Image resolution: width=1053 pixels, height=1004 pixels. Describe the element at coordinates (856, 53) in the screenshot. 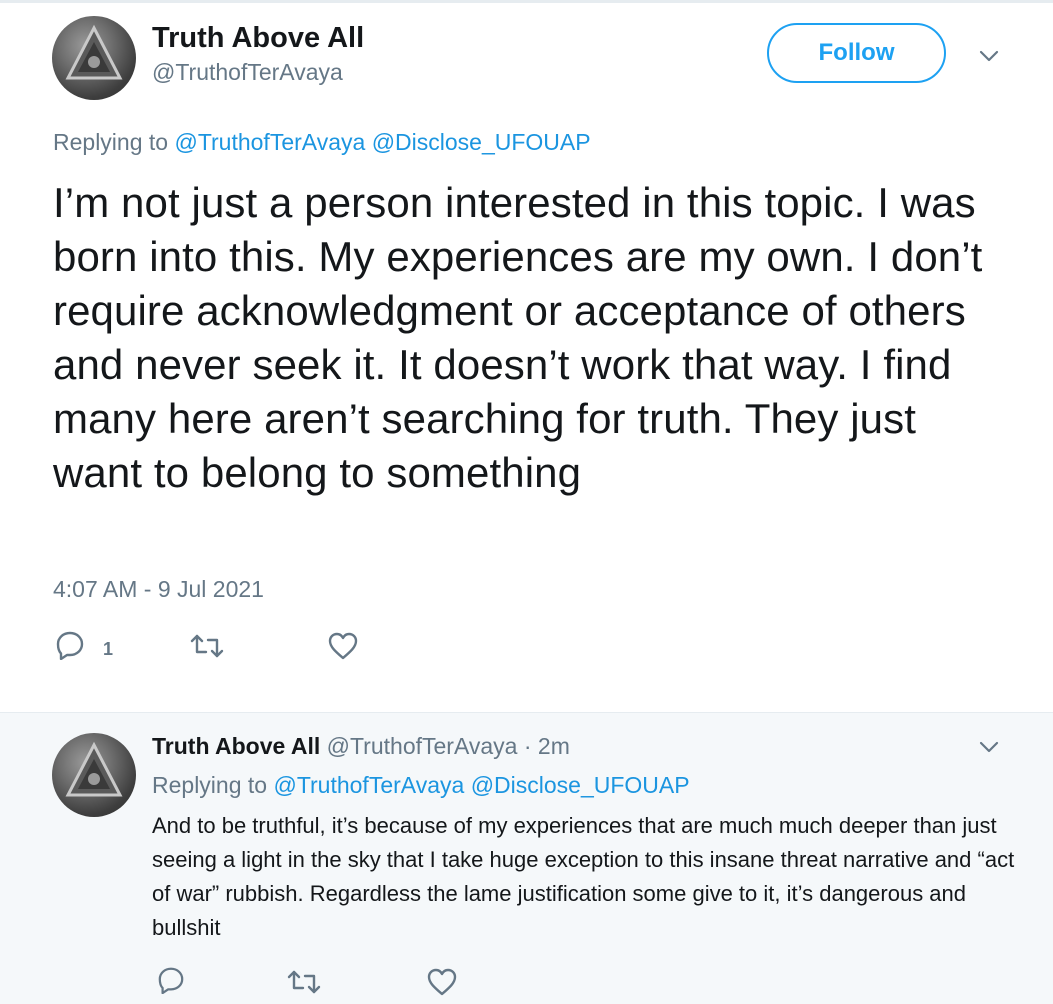

I see `follow-button: Follow` at that location.